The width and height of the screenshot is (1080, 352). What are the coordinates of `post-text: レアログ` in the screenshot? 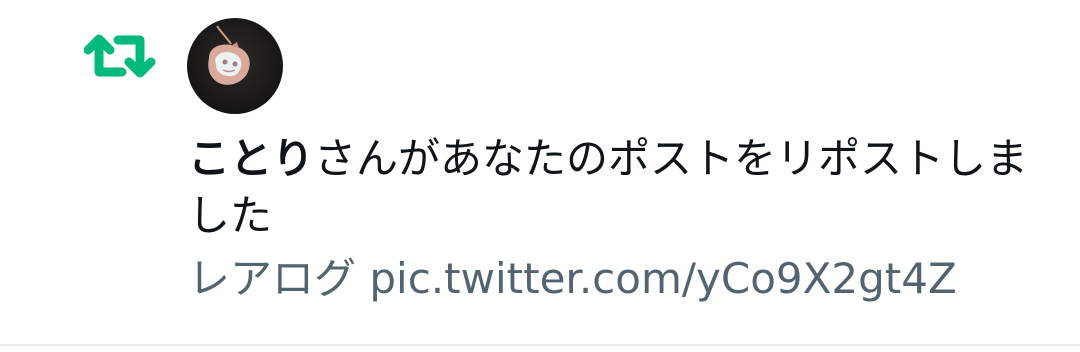 It's located at (272, 278).